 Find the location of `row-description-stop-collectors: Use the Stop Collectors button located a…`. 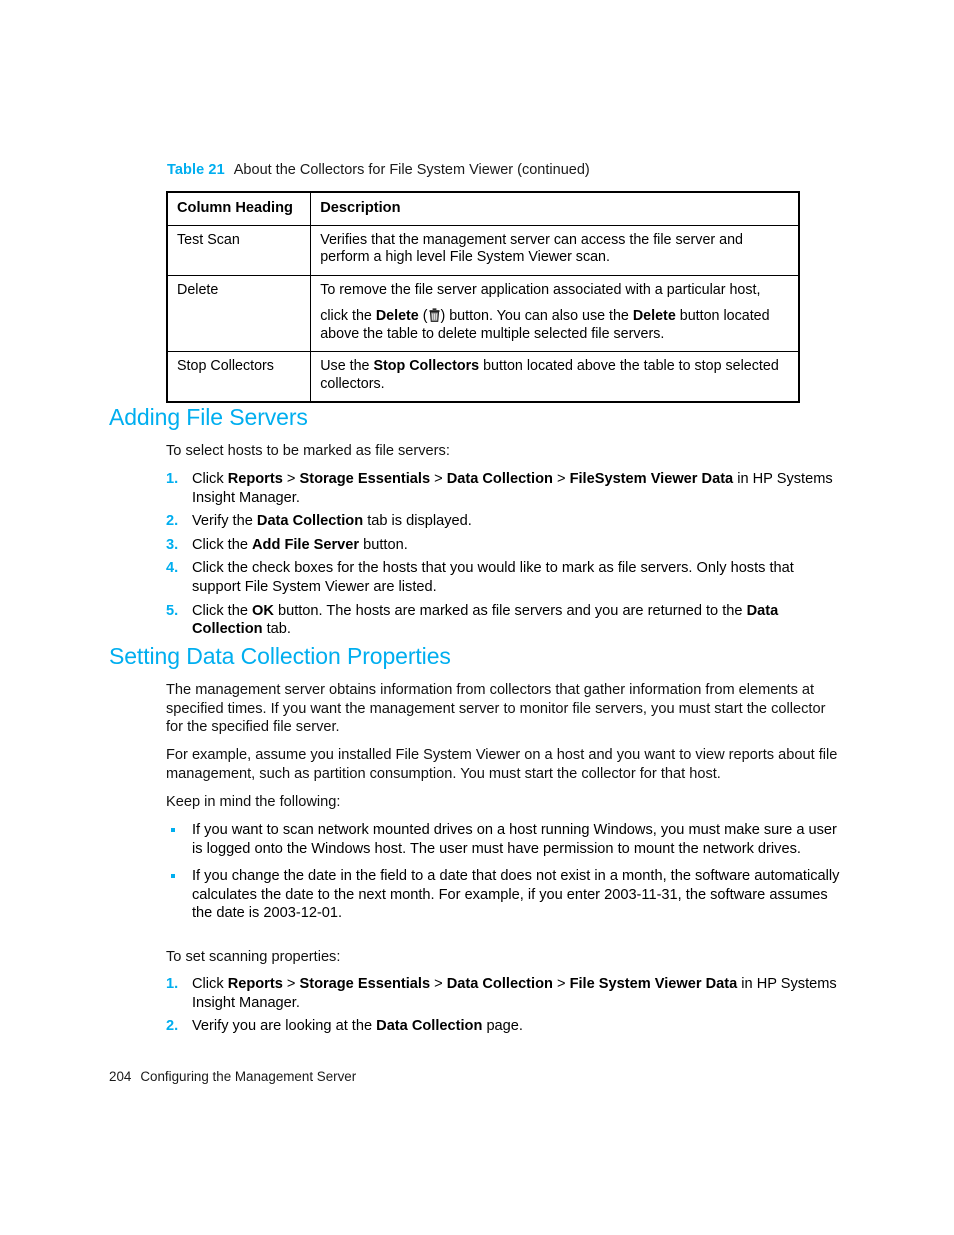

row-description-stop-collectors: Use the Stop Collectors button located a… is located at coordinates (555, 377).